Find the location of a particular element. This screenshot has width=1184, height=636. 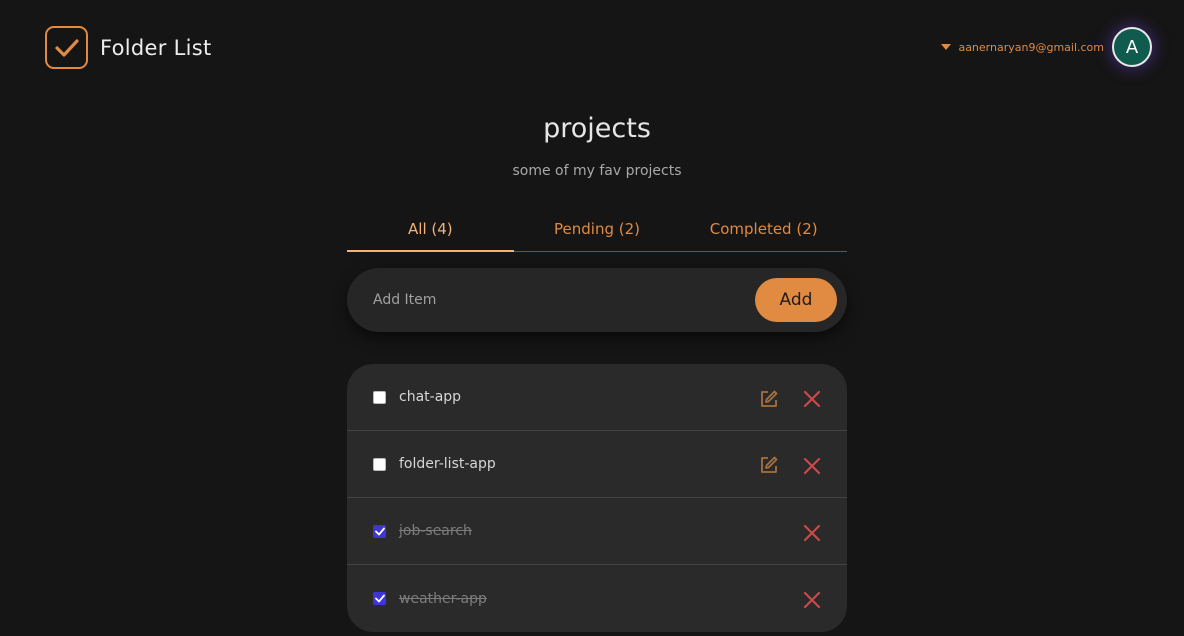

avatar-initial: A is located at coordinates (1132, 47).